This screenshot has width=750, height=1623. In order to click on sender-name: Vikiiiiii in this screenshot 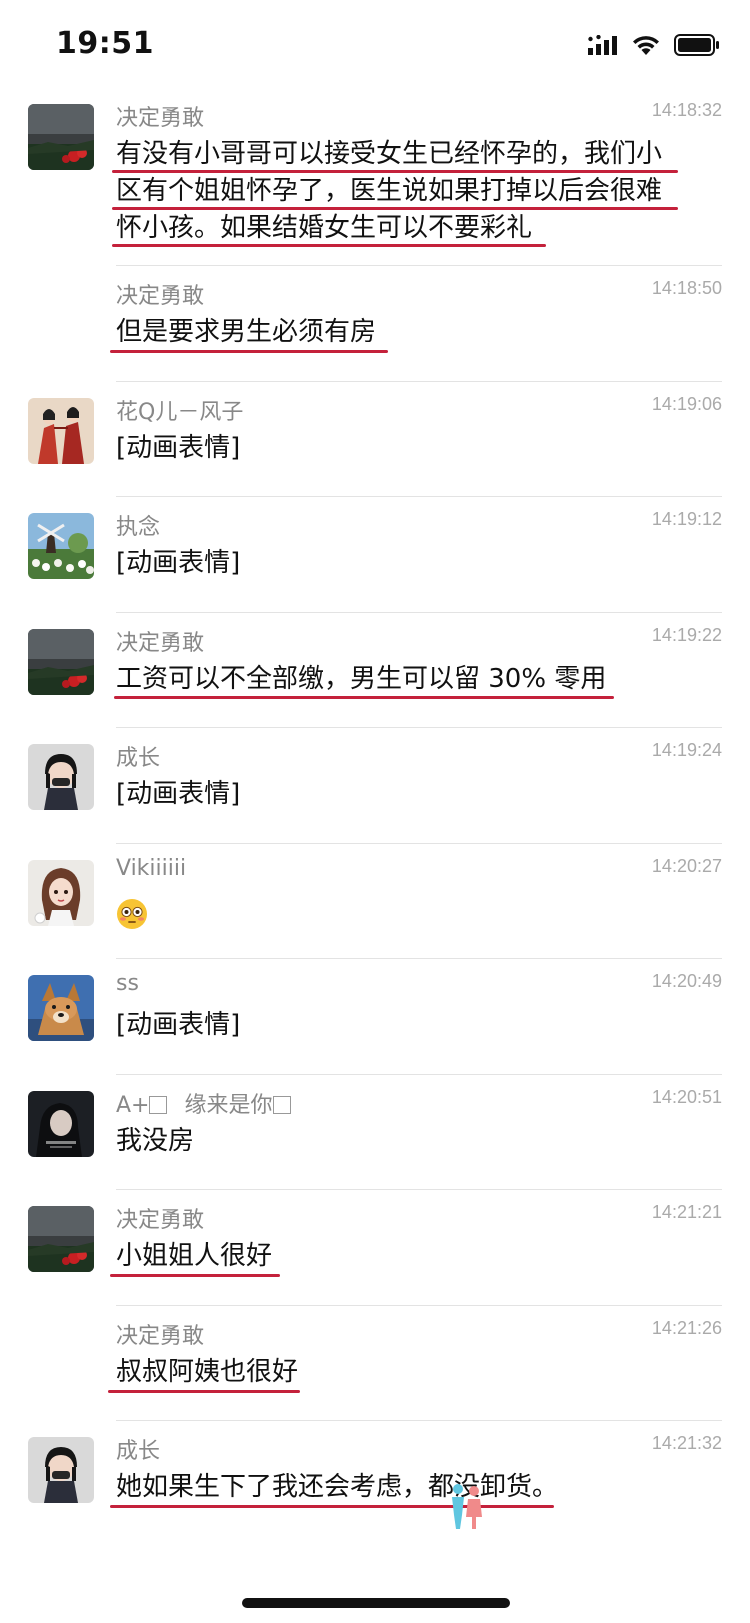, I will do `click(151, 868)`.